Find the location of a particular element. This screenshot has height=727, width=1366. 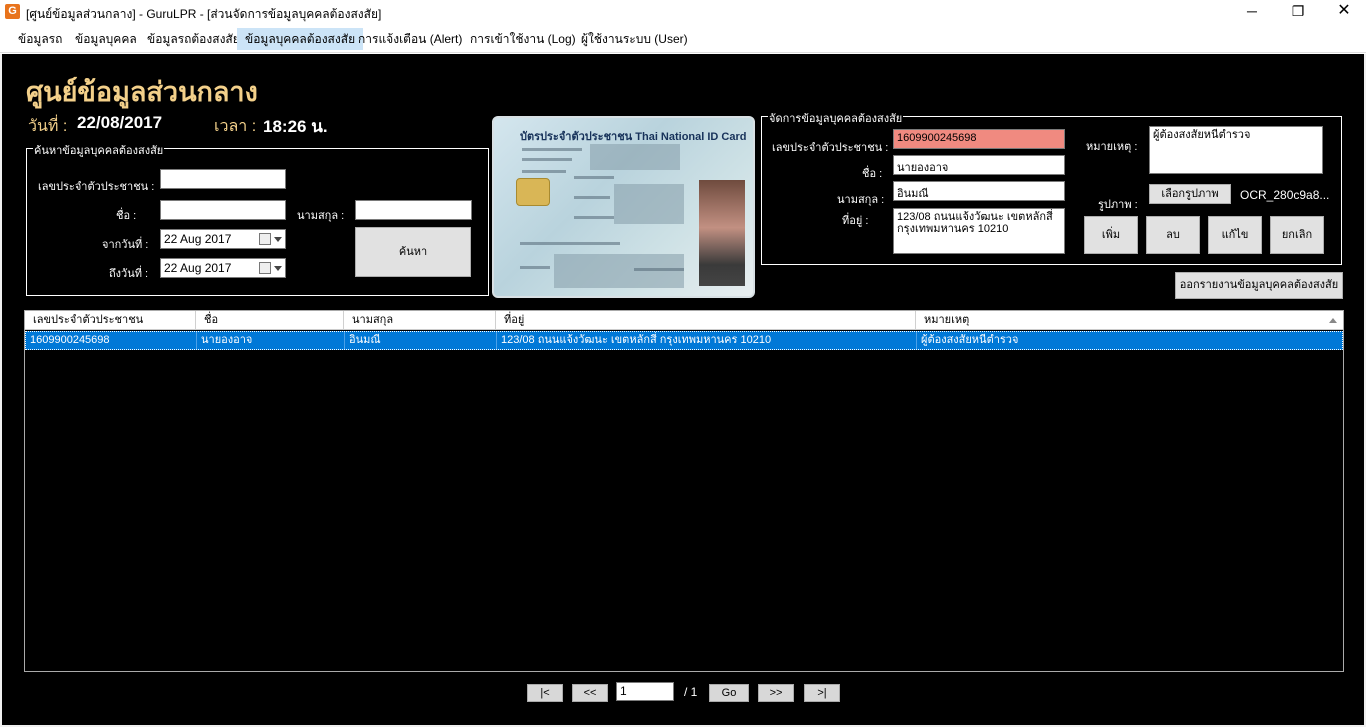

search-id-input is located at coordinates (223, 179).